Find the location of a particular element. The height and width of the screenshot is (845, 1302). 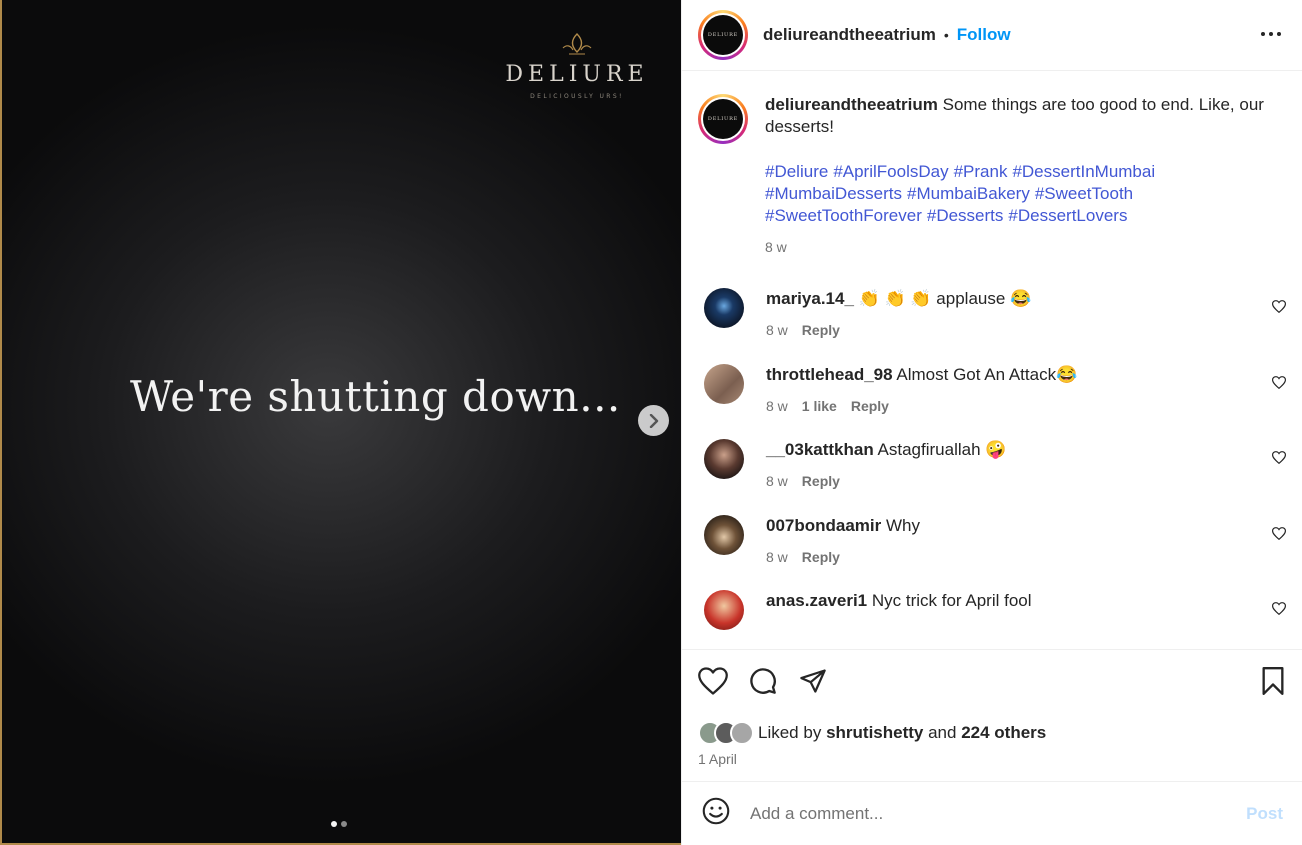

author-username: deliureandtheeatrium is located at coordinates (849, 35).